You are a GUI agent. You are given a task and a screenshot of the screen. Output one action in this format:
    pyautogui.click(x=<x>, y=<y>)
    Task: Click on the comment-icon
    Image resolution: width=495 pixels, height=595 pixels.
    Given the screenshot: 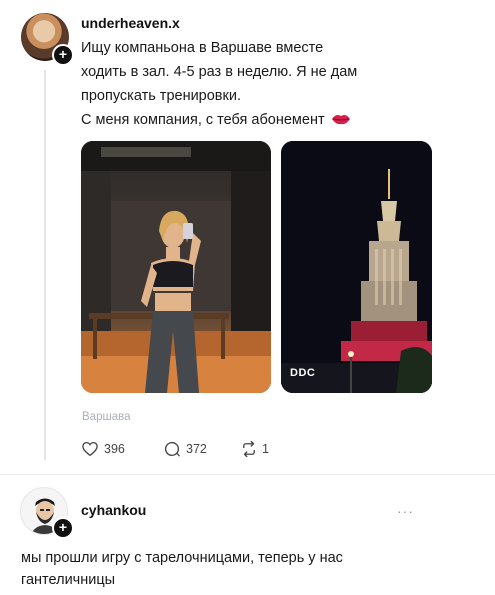 What is the action you would take?
    pyautogui.click(x=172, y=449)
    